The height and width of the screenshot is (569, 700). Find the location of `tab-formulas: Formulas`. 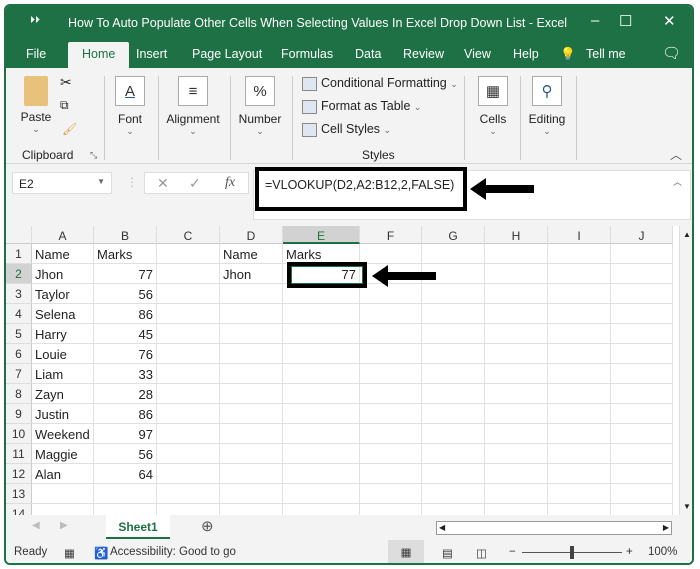

tab-formulas: Formulas is located at coordinates (307, 54).